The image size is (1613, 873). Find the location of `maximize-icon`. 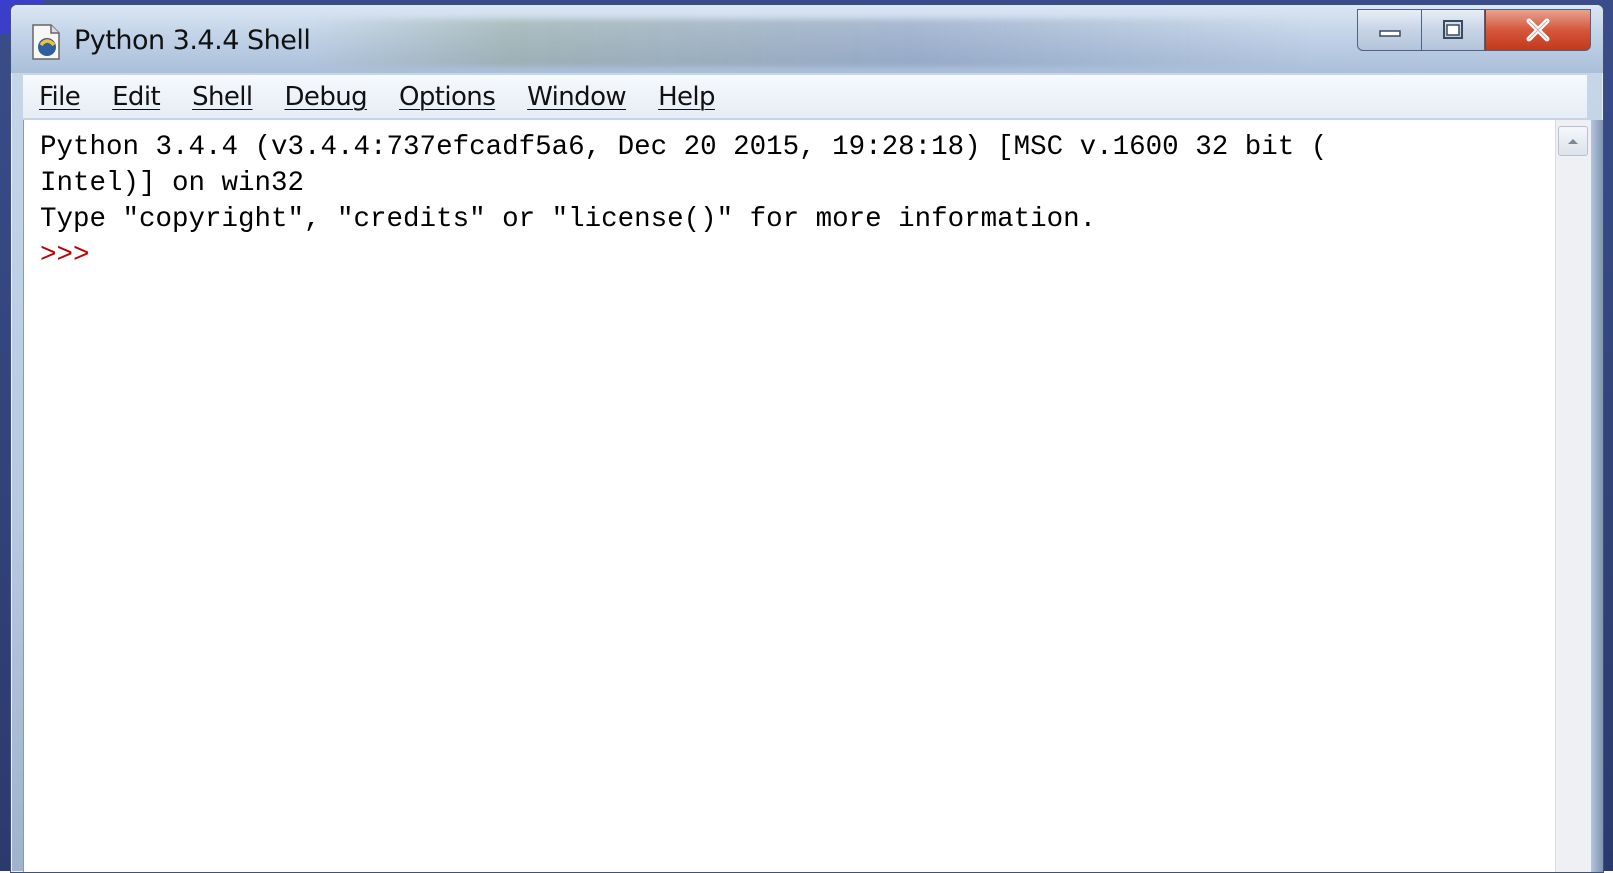

maximize-icon is located at coordinates (1453, 29).